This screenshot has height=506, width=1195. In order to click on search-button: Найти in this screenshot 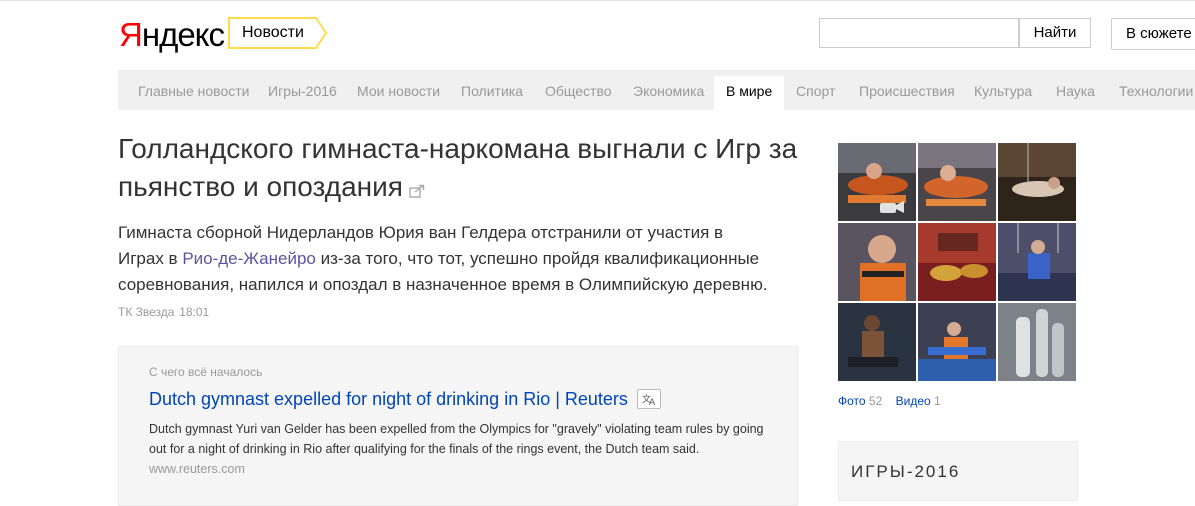, I will do `click(1055, 33)`.